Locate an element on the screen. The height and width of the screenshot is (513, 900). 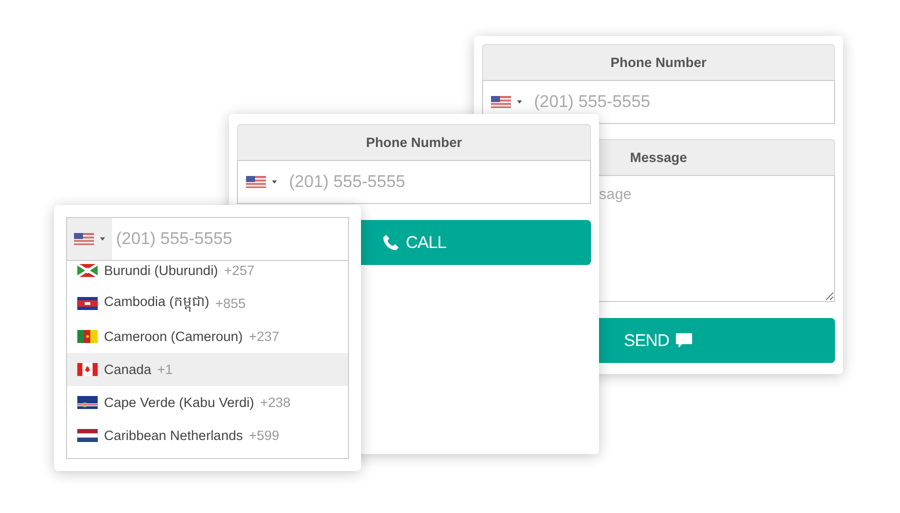
country-name: Burundi (Uburundi) is located at coordinates (161, 270).